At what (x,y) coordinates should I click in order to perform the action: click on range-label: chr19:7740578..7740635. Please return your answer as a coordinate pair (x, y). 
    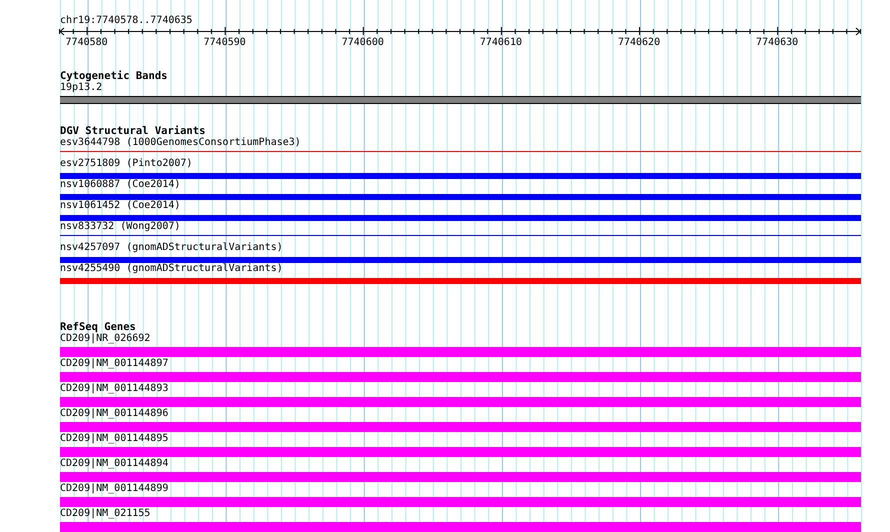
    Looking at the image, I should click on (126, 21).